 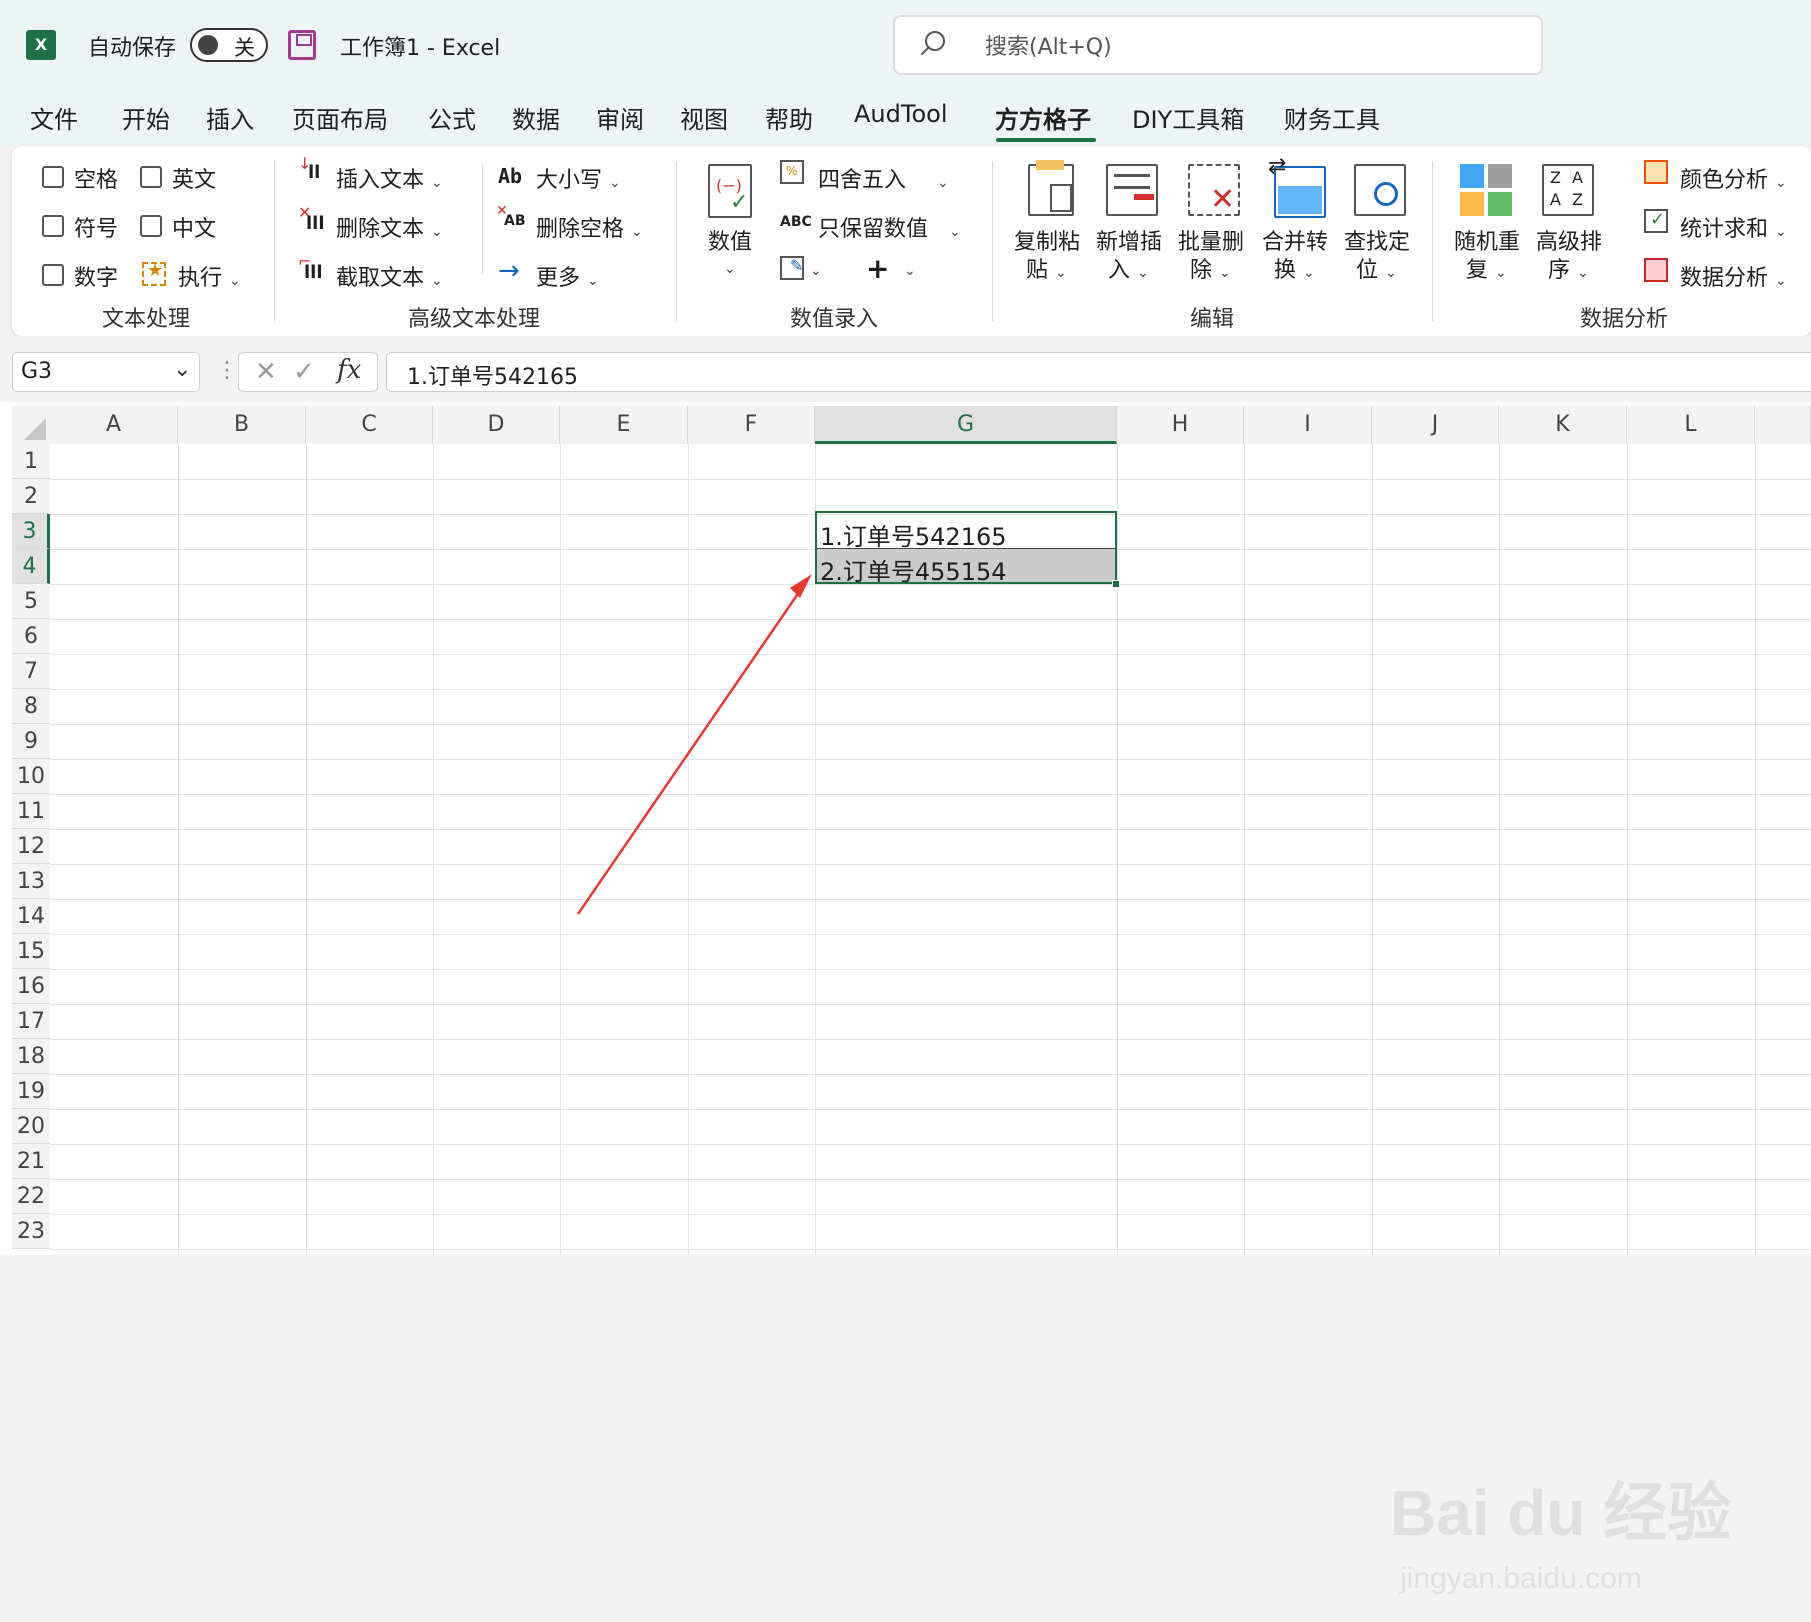 What do you see at coordinates (883, 178) in the screenshot?
I see `round-button: 四舍五入 ⌄` at bounding box center [883, 178].